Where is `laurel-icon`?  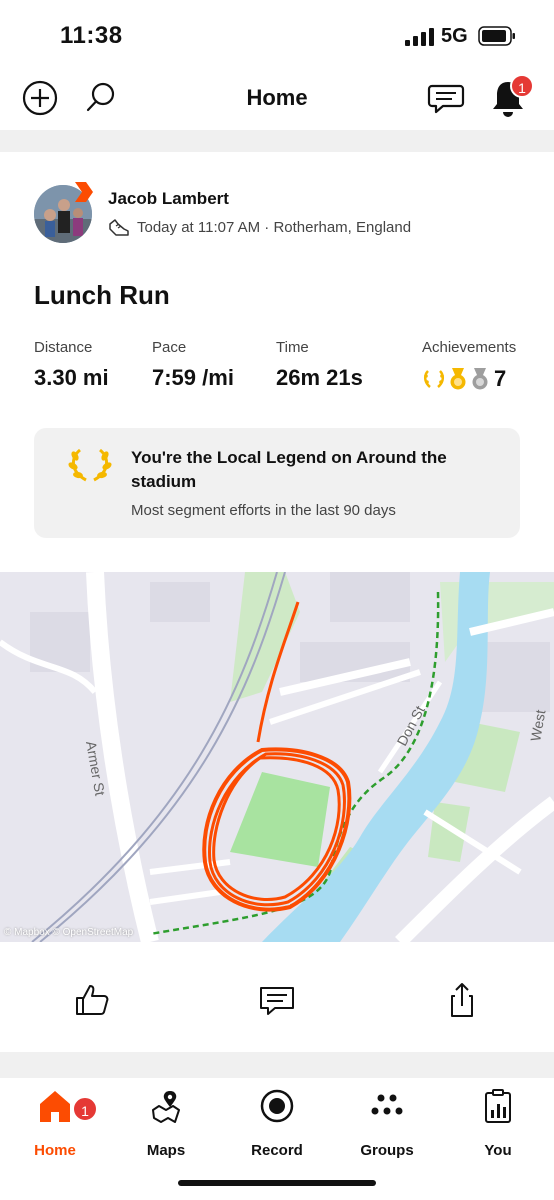 laurel-icon is located at coordinates (434, 379).